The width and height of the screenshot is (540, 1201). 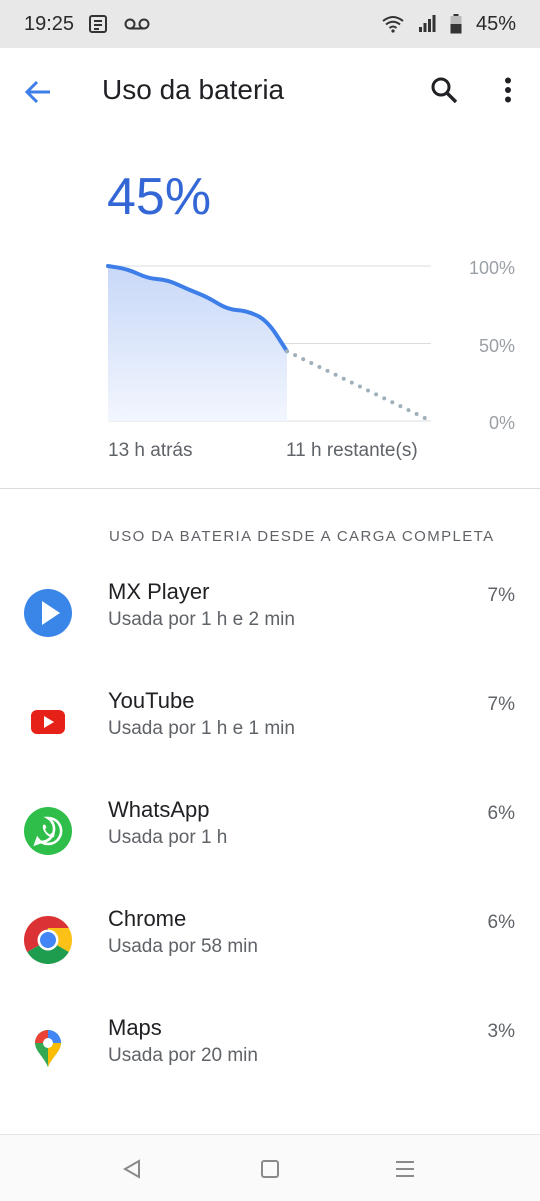 I want to click on navigation-bar, so click(x=270, y=1167).